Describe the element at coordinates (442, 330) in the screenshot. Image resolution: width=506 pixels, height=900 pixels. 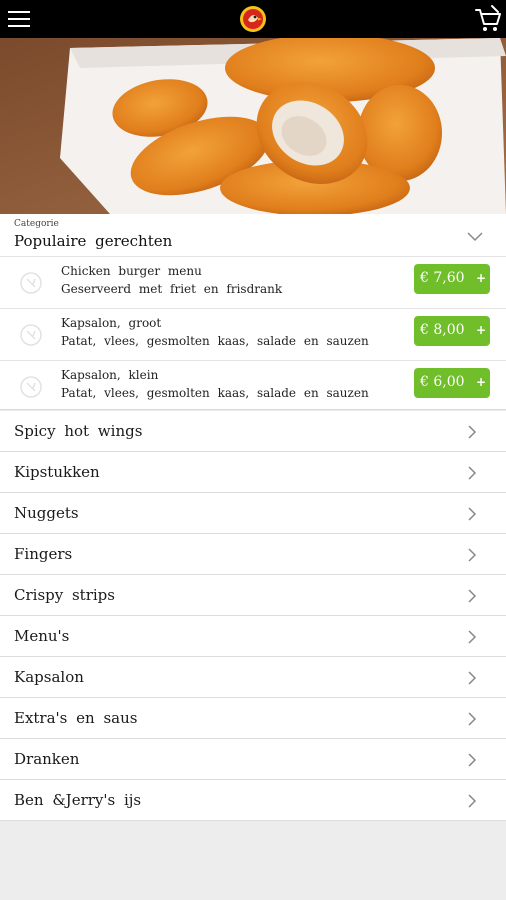
I see `price-label: € 8,00` at that location.